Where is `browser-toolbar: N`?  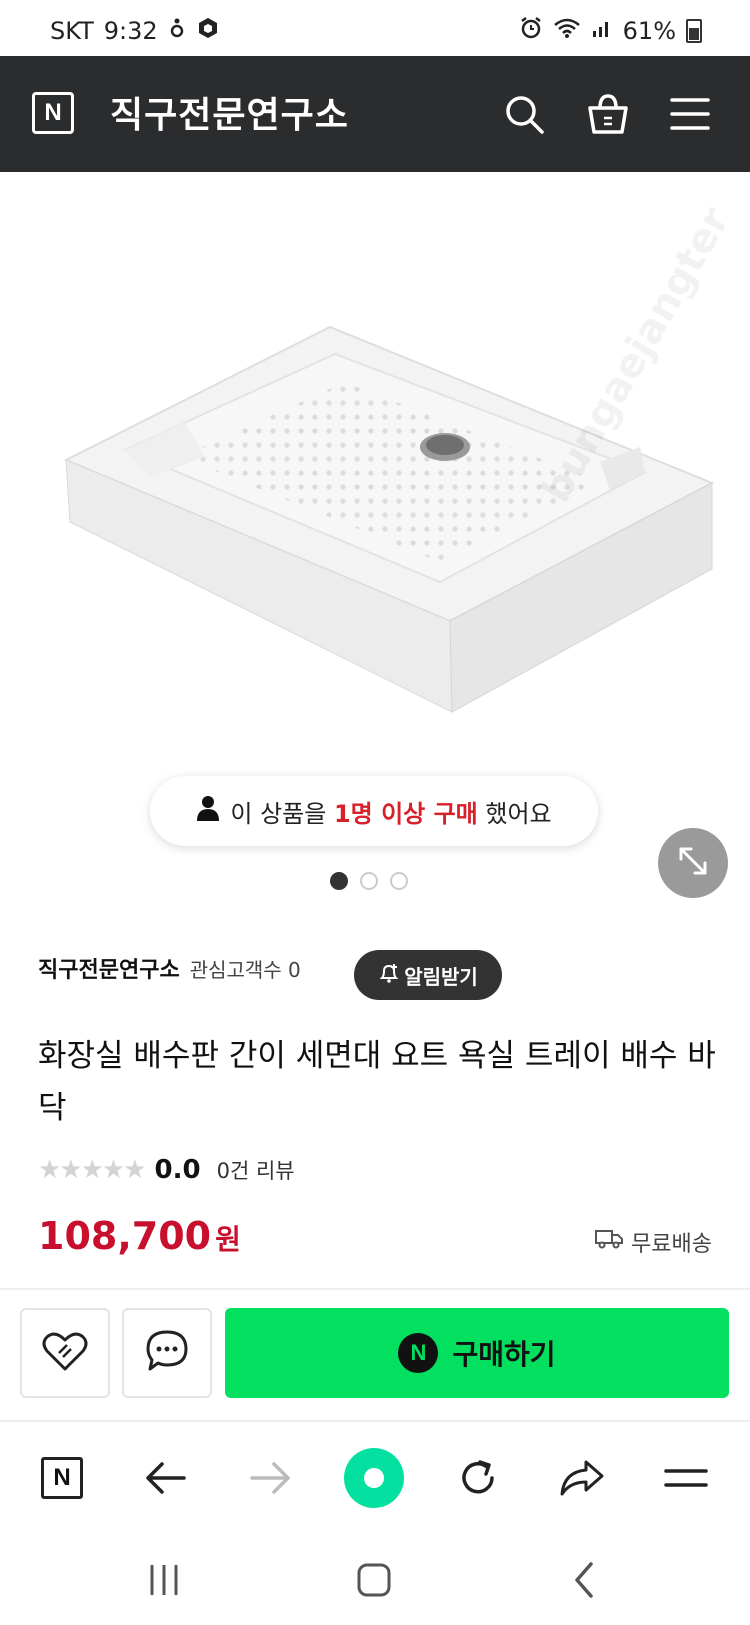 browser-toolbar: N is located at coordinates (375, 1476).